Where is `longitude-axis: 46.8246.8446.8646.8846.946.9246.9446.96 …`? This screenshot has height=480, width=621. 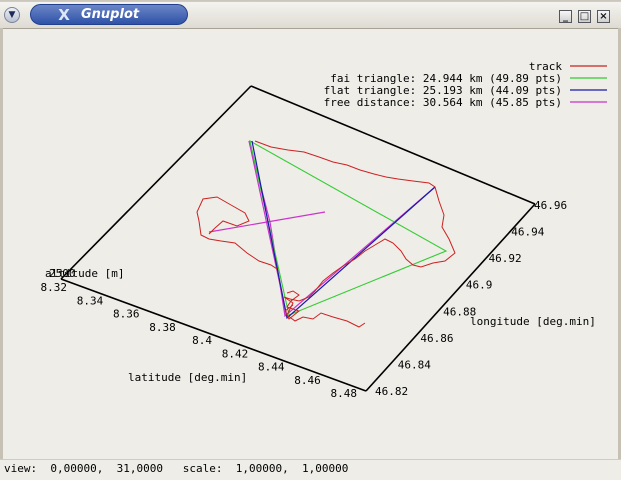
longitude-axis: 46.8246.8446.8646.8846.946.9246.9446.96 … is located at coordinates (485, 298).